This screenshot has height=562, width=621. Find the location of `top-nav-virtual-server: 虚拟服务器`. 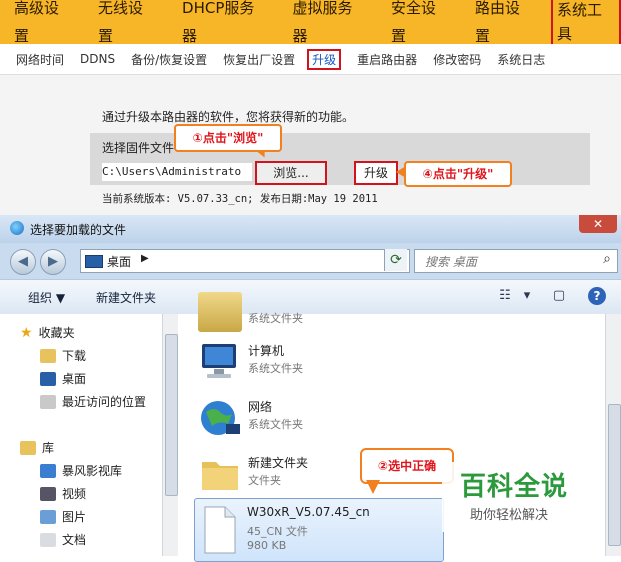

top-nav-virtual-server: 虚拟服务器 is located at coordinates (321, 25).